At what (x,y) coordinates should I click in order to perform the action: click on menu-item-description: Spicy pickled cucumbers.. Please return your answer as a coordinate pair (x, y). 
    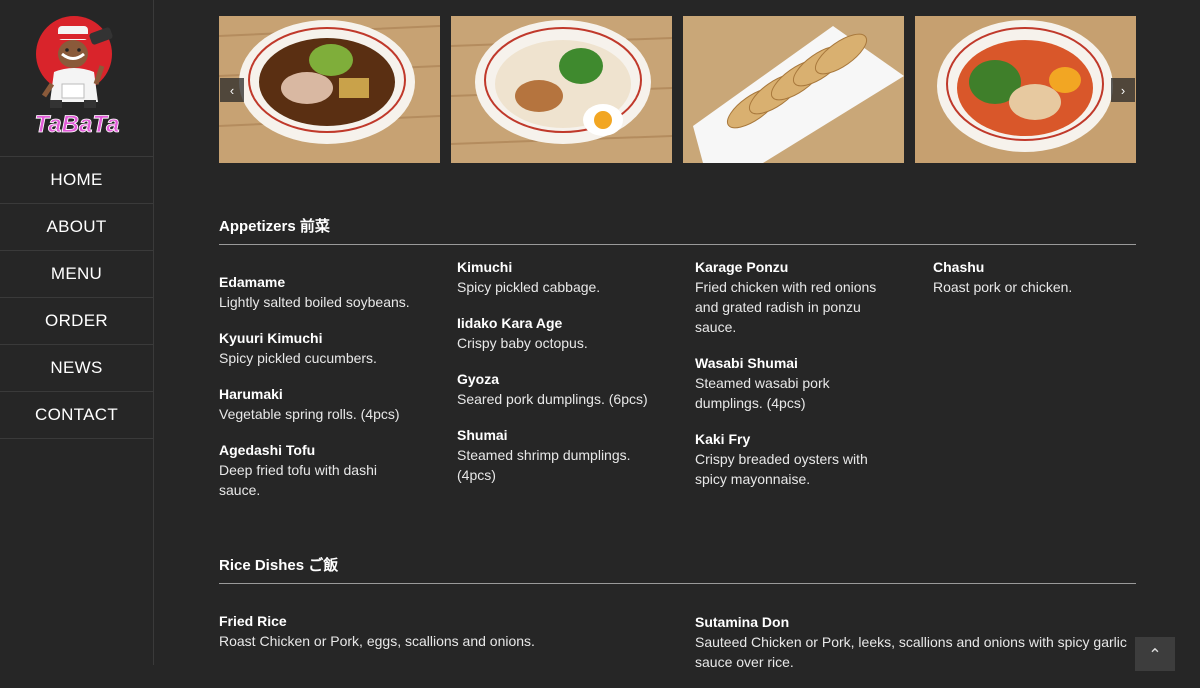
    Looking at the image, I should click on (298, 358).